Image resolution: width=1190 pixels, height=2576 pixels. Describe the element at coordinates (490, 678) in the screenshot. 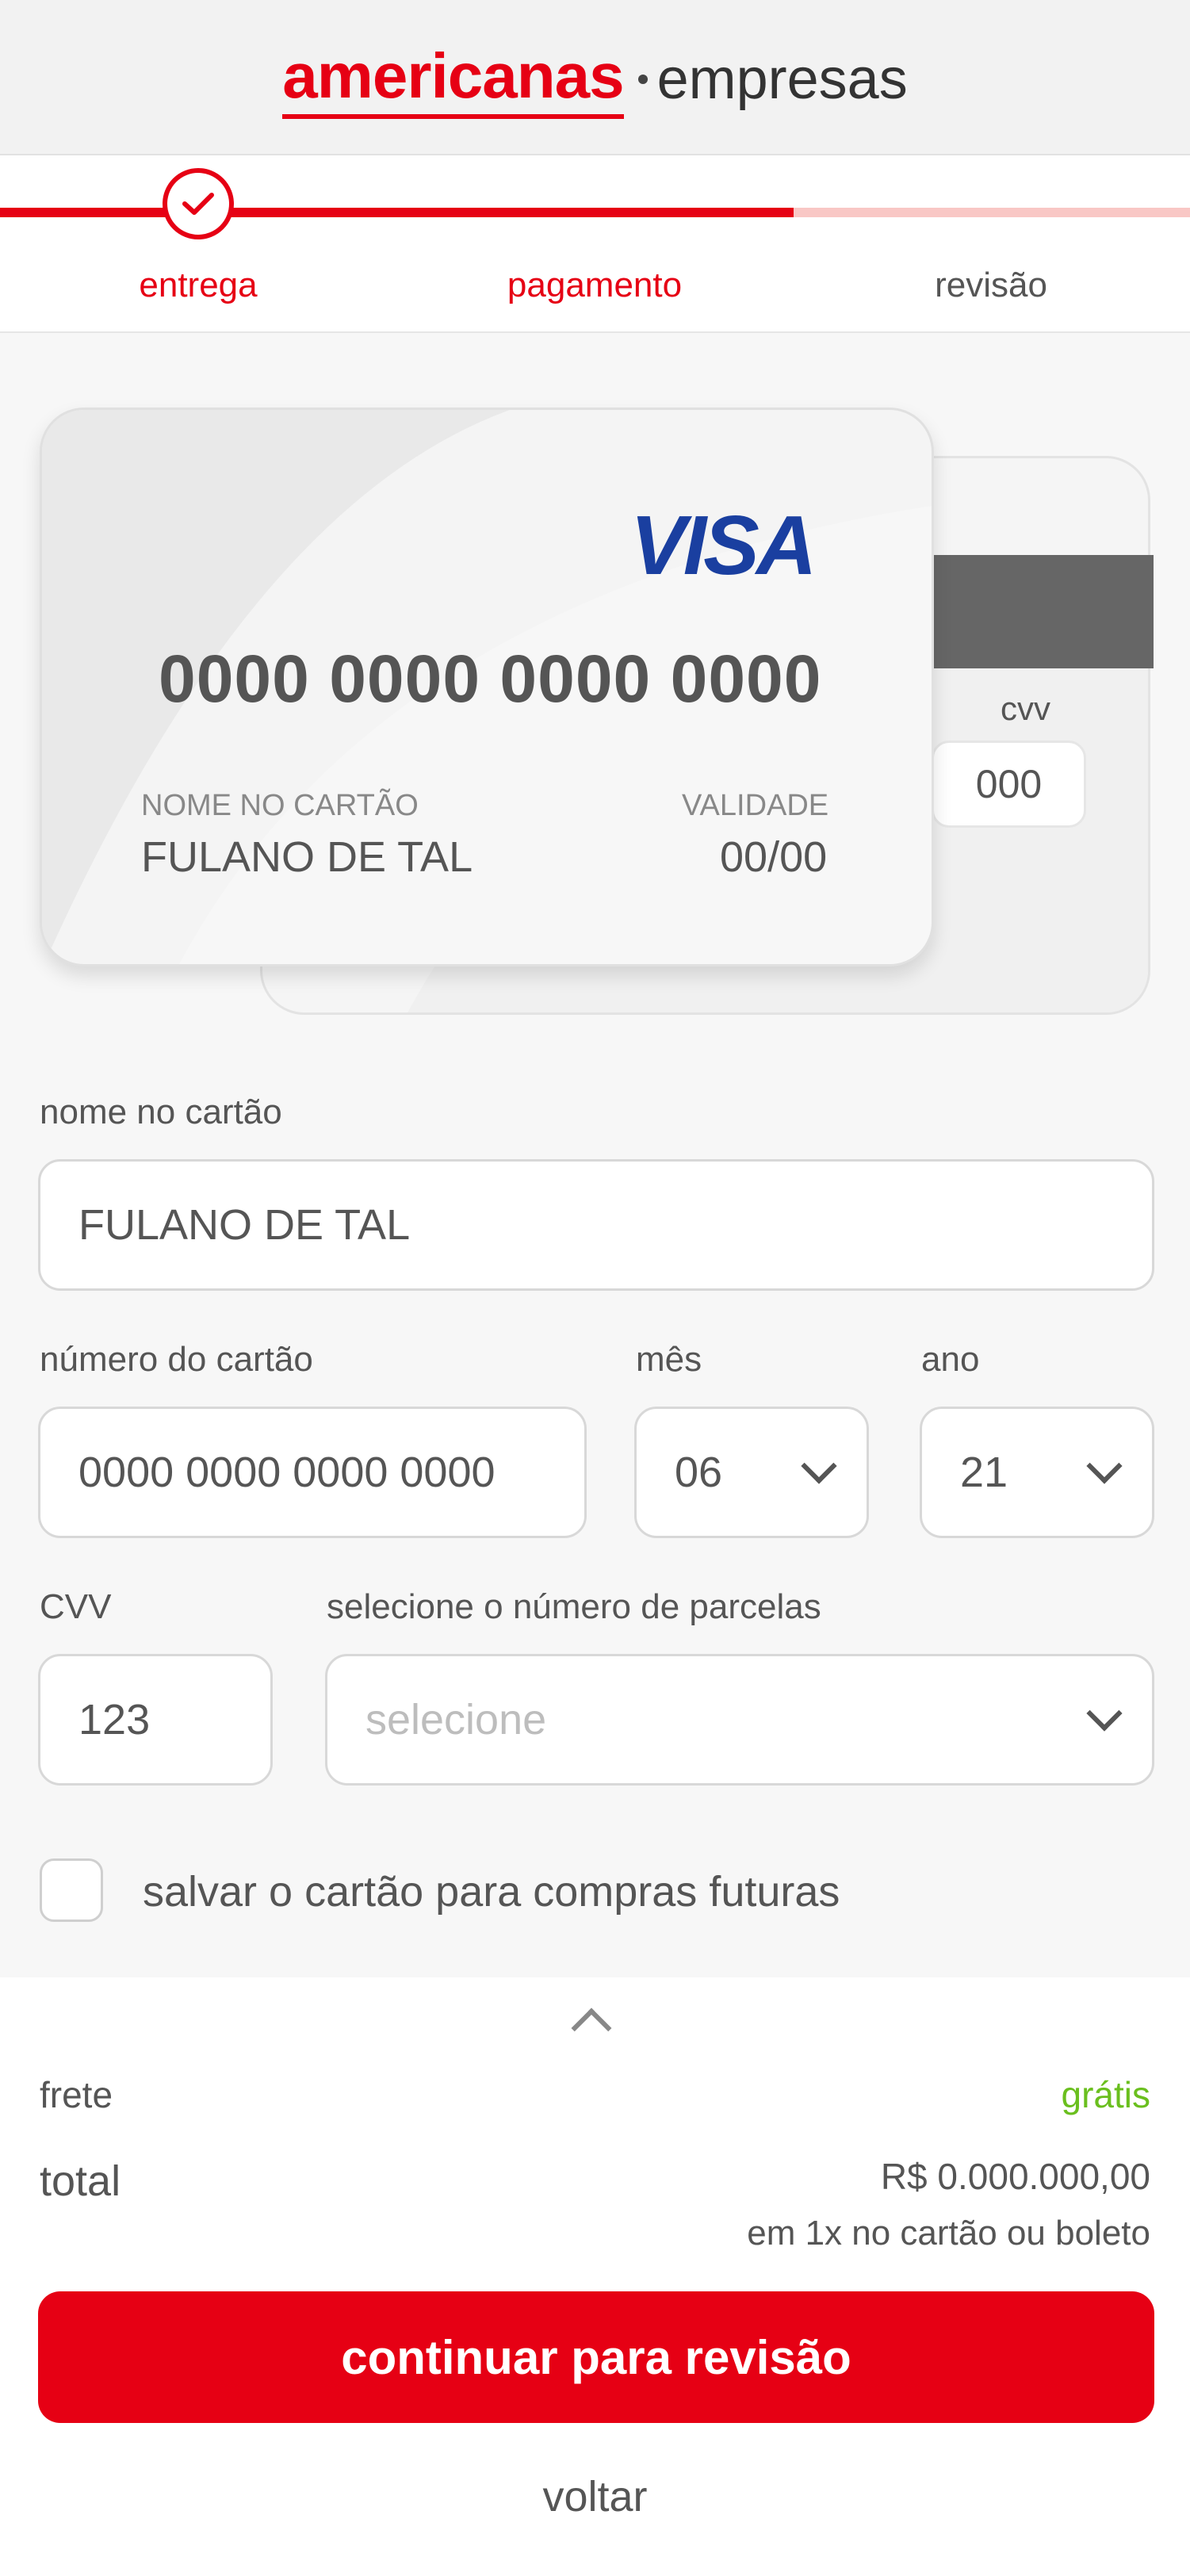

I see `card-number-preview: 0000 0000 0000 0000` at that location.